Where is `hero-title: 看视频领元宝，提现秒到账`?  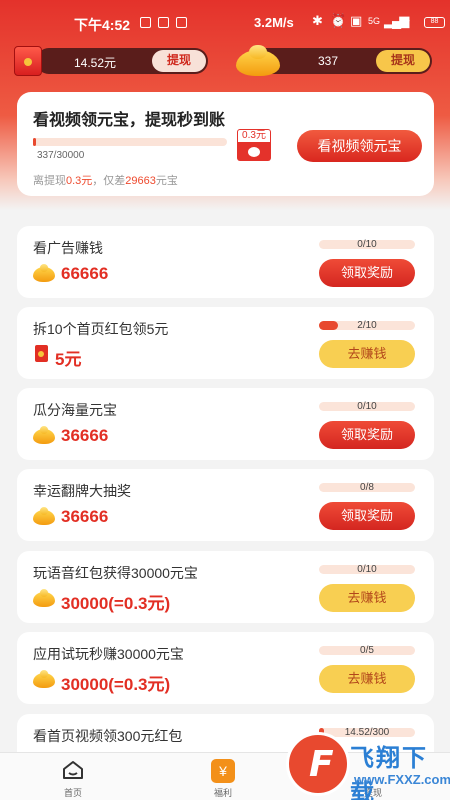 hero-title: 看视频领元宝，提现秒到账 is located at coordinates (129, 120).